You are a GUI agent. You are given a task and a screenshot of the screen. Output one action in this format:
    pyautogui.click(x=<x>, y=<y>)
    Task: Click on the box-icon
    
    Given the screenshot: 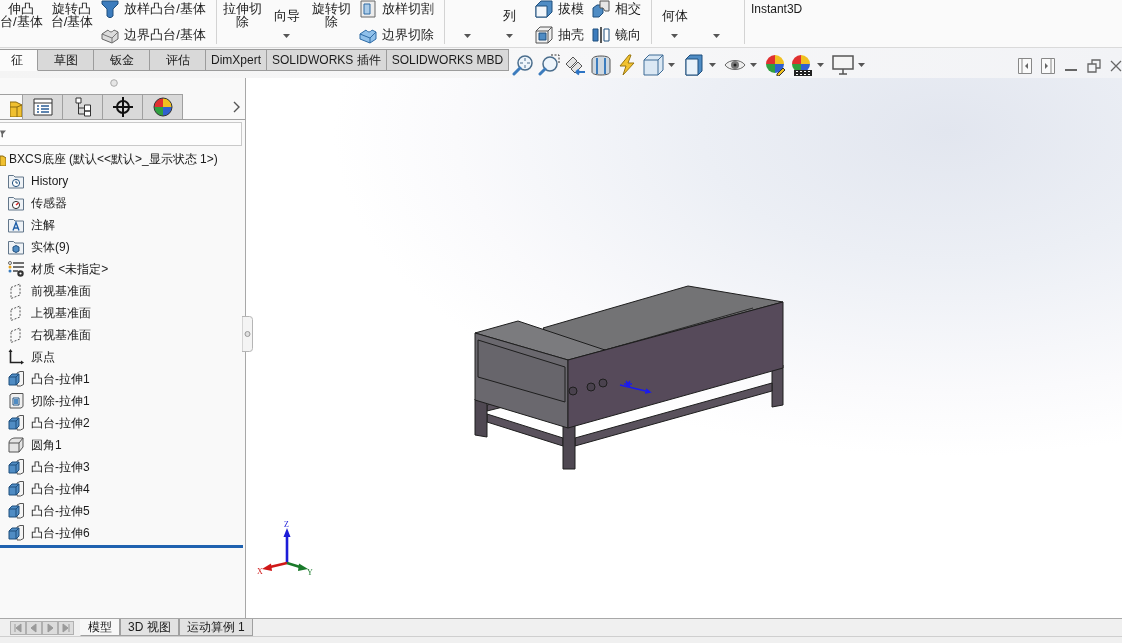 What is the action you would take?
    pyautogui.click(x=694, y=65)
    